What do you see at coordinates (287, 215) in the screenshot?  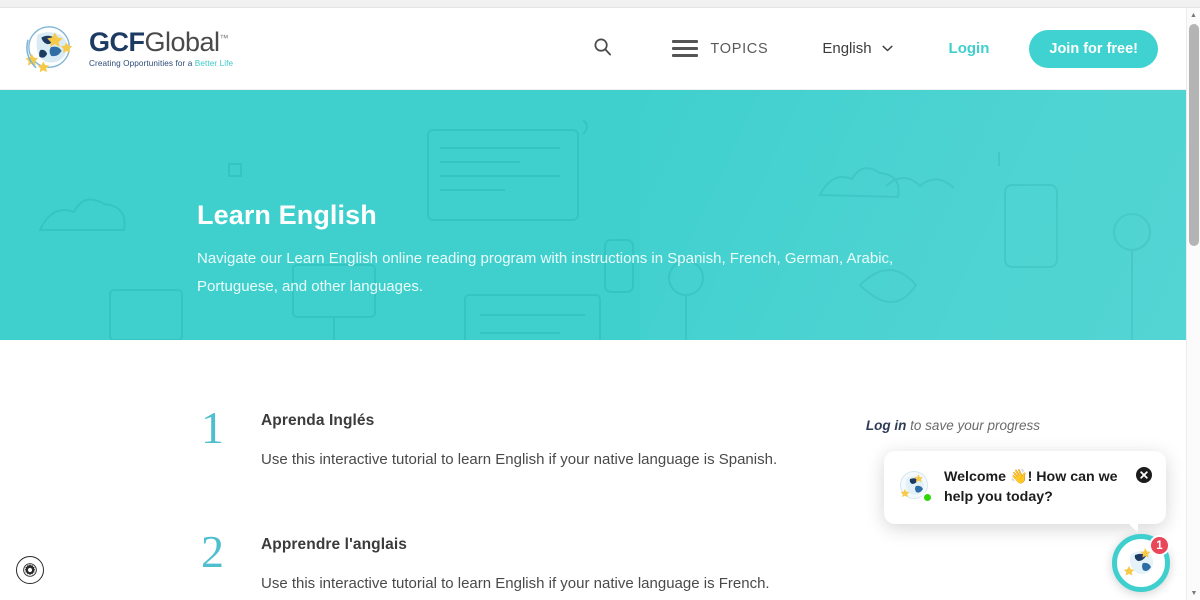 I see `page-title: Learn English` at bounding box center [287, 215].